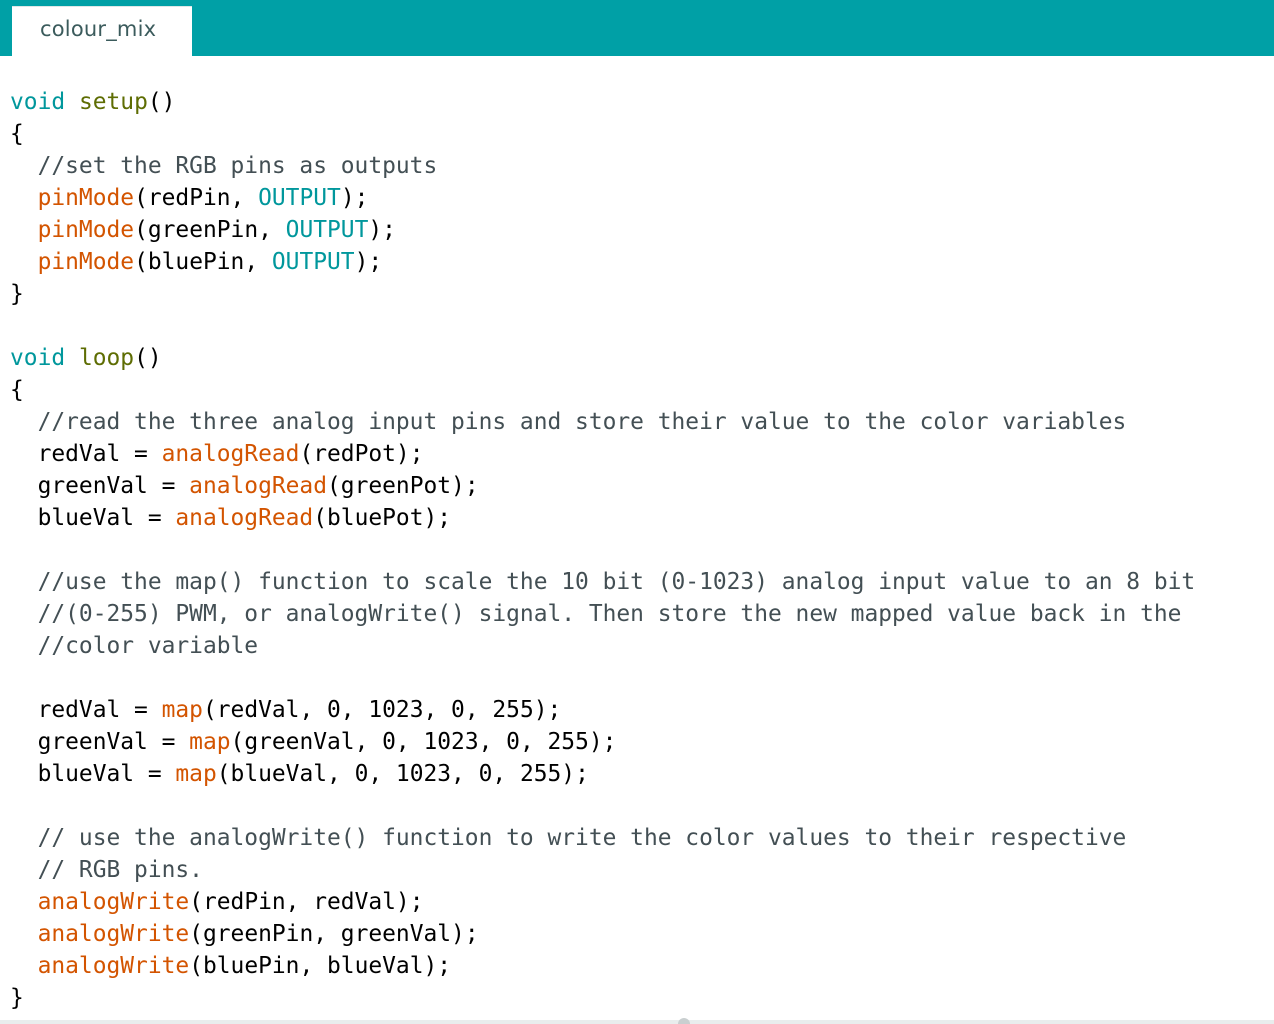  What do you see at coordinates (602, 486) in the screenshot?
I see `code-line: greenVal = analogRead(greenPot);` at bounding box center [602, 486].